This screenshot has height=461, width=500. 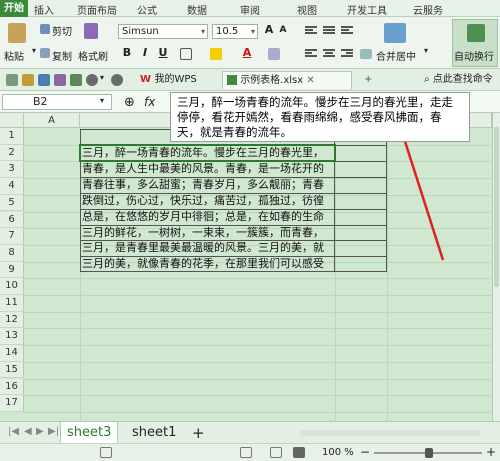 What do you see at coordinates (12, 387) in the screenshot?
I see `row-header: 16` at bounding box center [12, 387].